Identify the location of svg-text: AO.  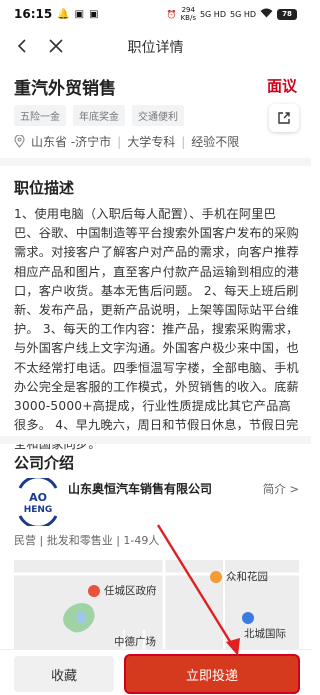
(38, 497).